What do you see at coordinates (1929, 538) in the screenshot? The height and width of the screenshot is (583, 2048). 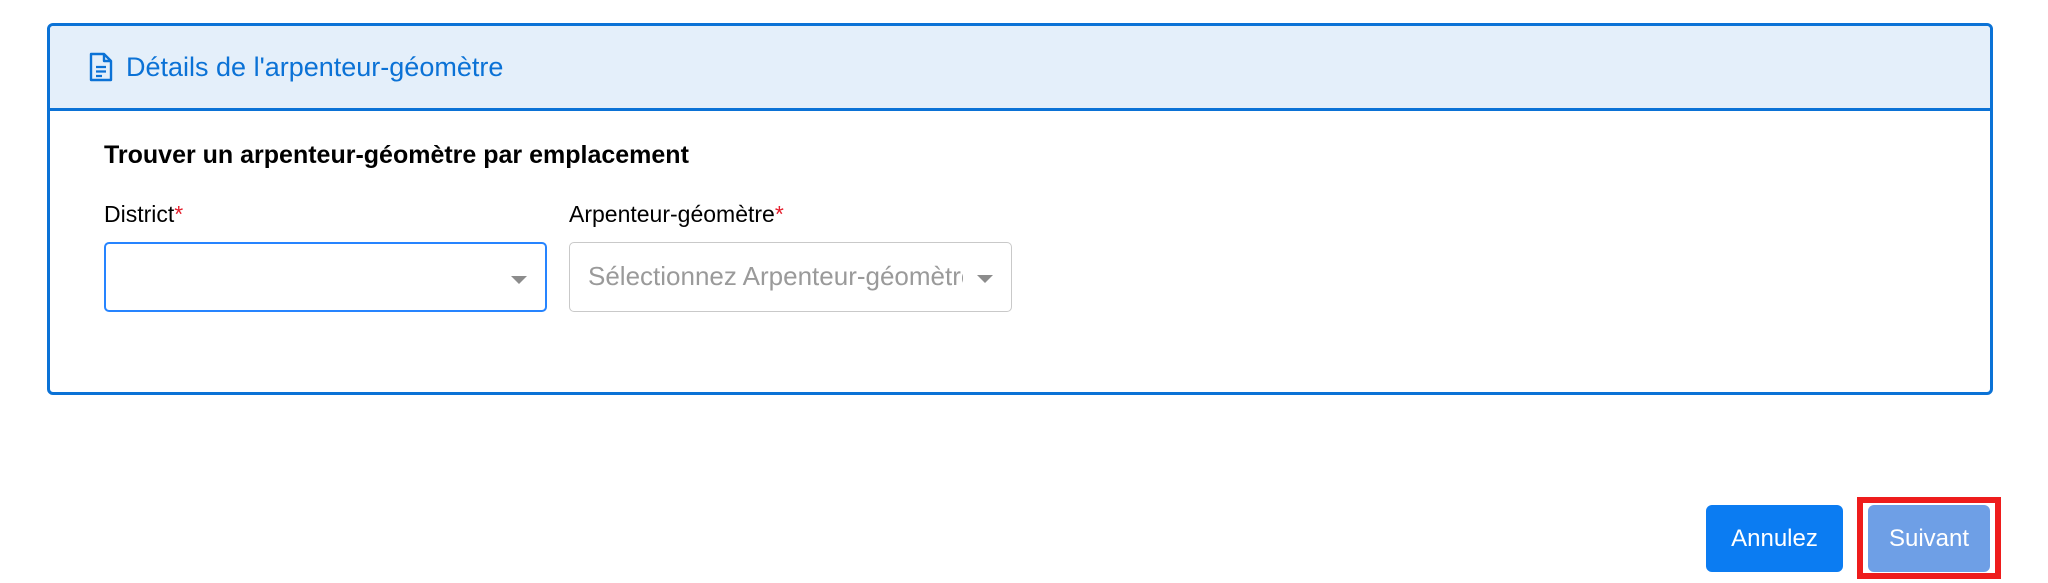 I see `next-button: Suivant` at bounding box center [1929, 538].